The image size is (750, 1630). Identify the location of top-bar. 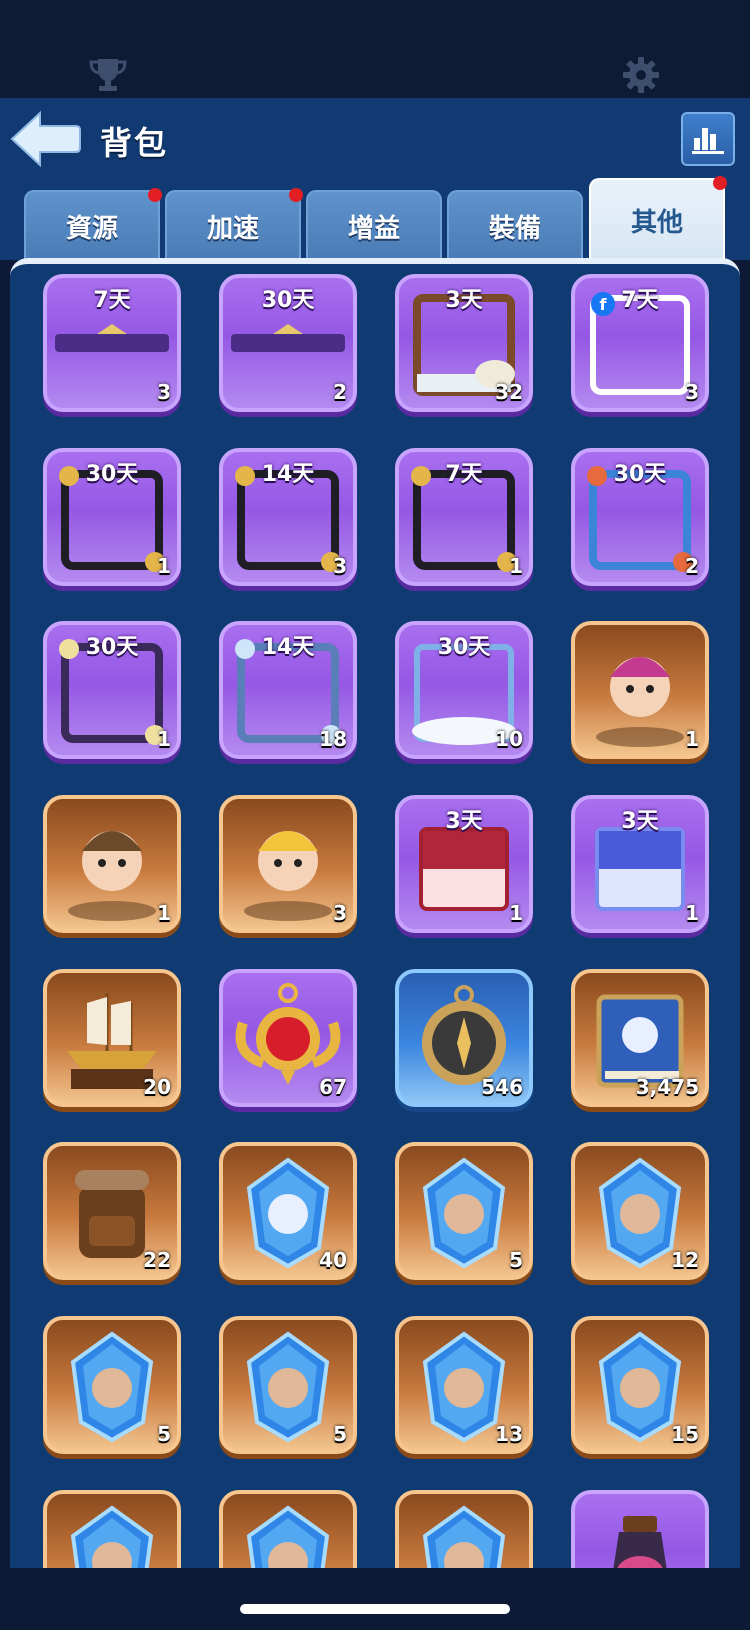
(375, 49).